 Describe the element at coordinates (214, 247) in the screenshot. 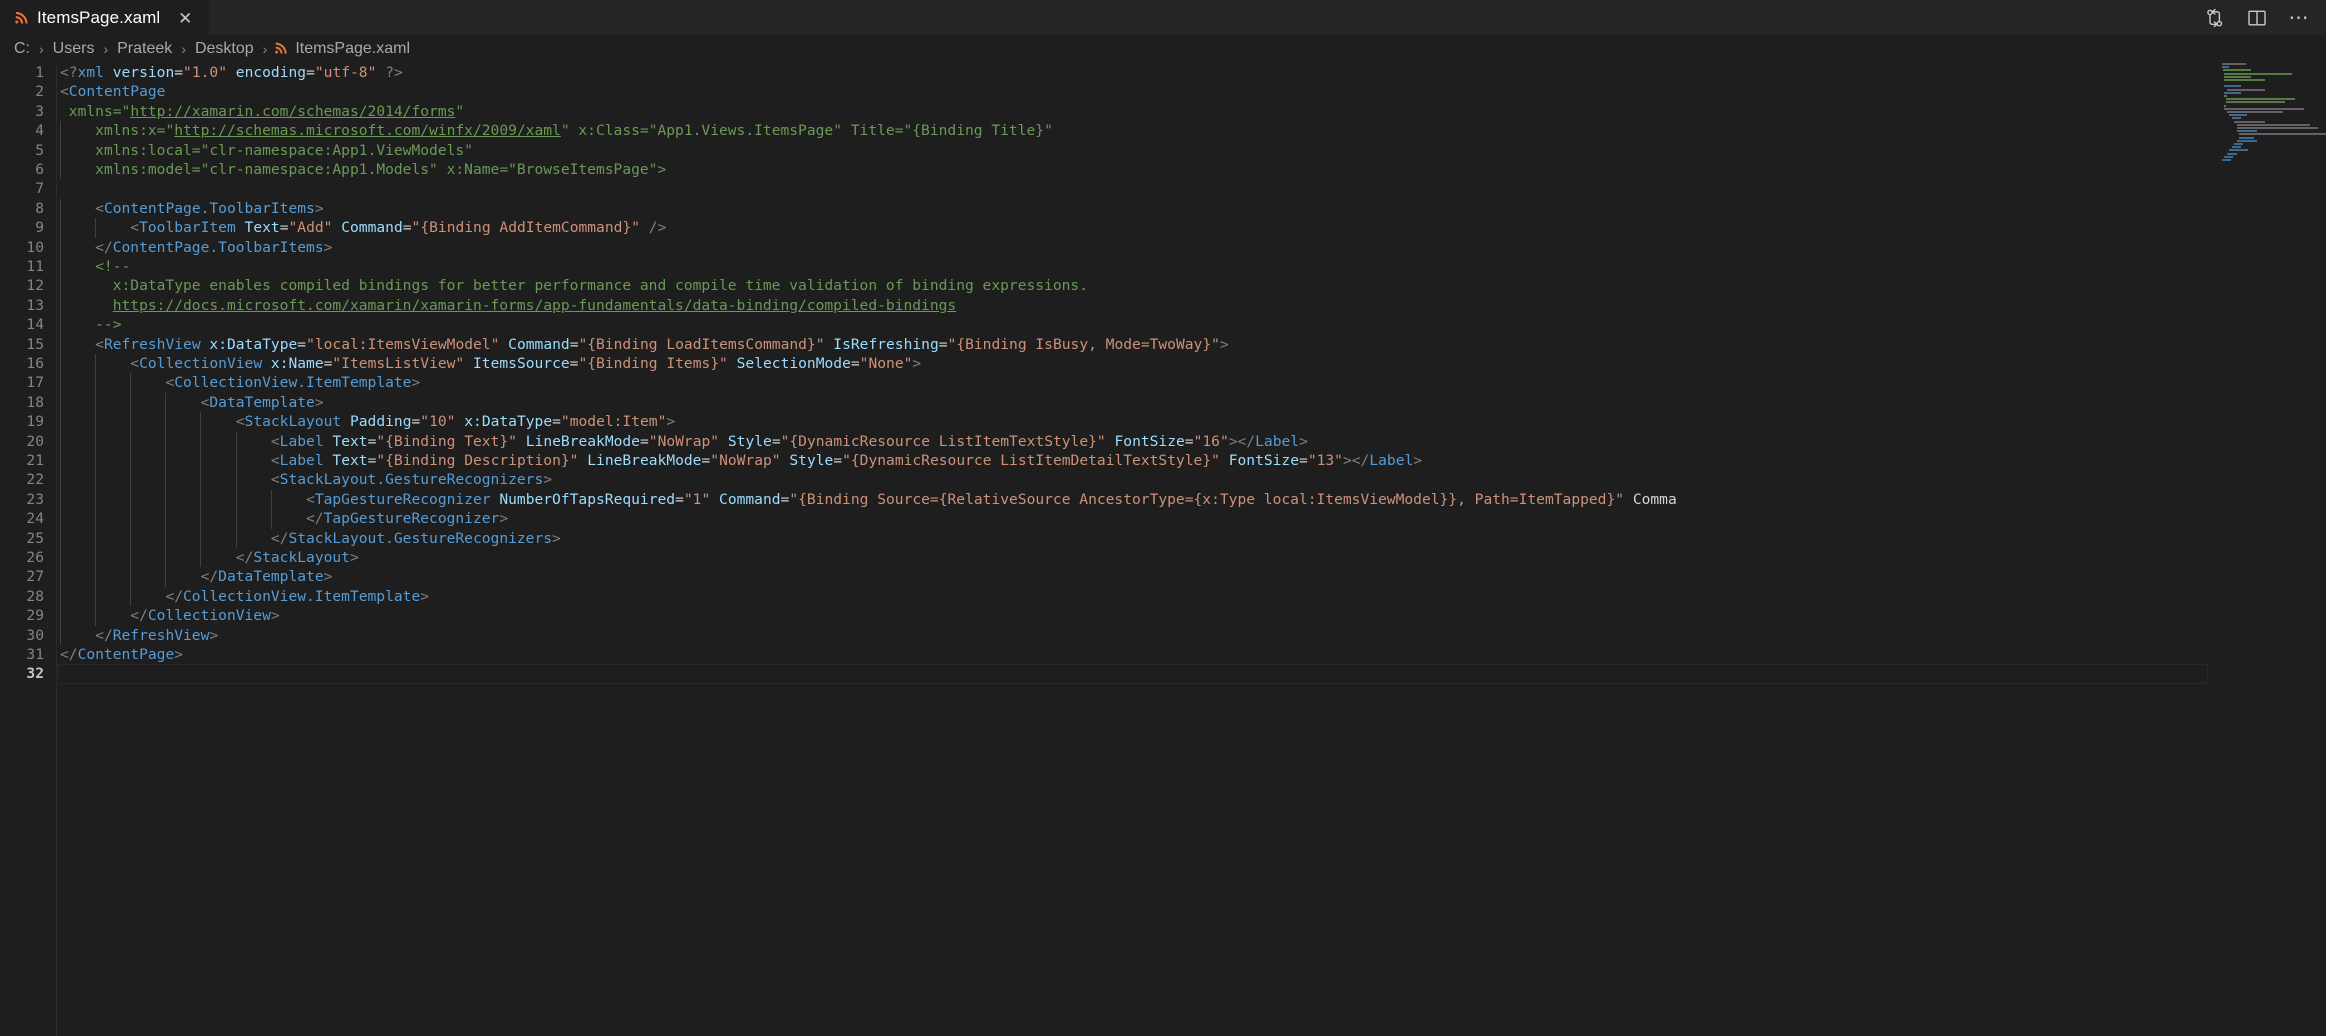

I see `line-content: </ContentPage.ToolbarItems>` at that location.